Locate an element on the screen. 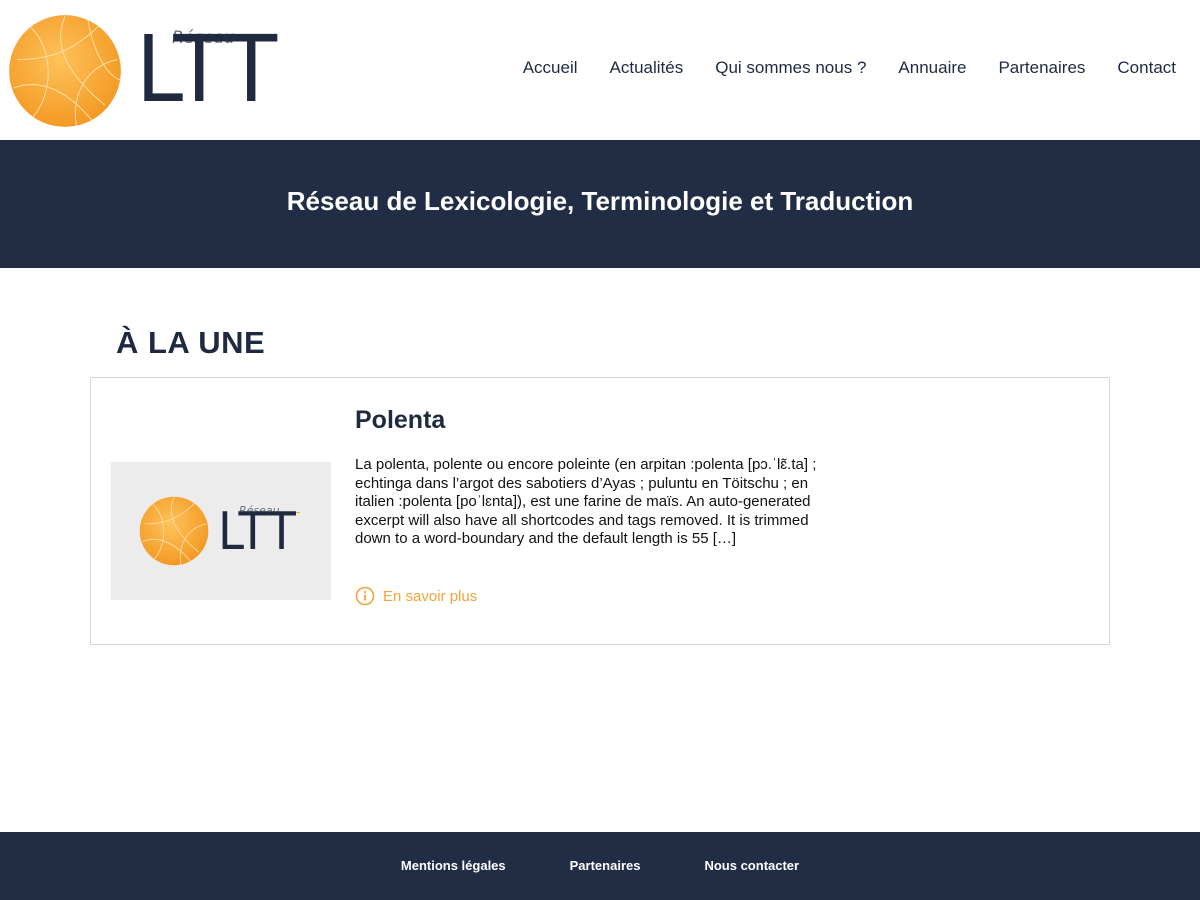 The height and width of the screenshot is (900, 1200). footer-link-mentions-legales: Mentions légales is located at coordinates (453, 865).